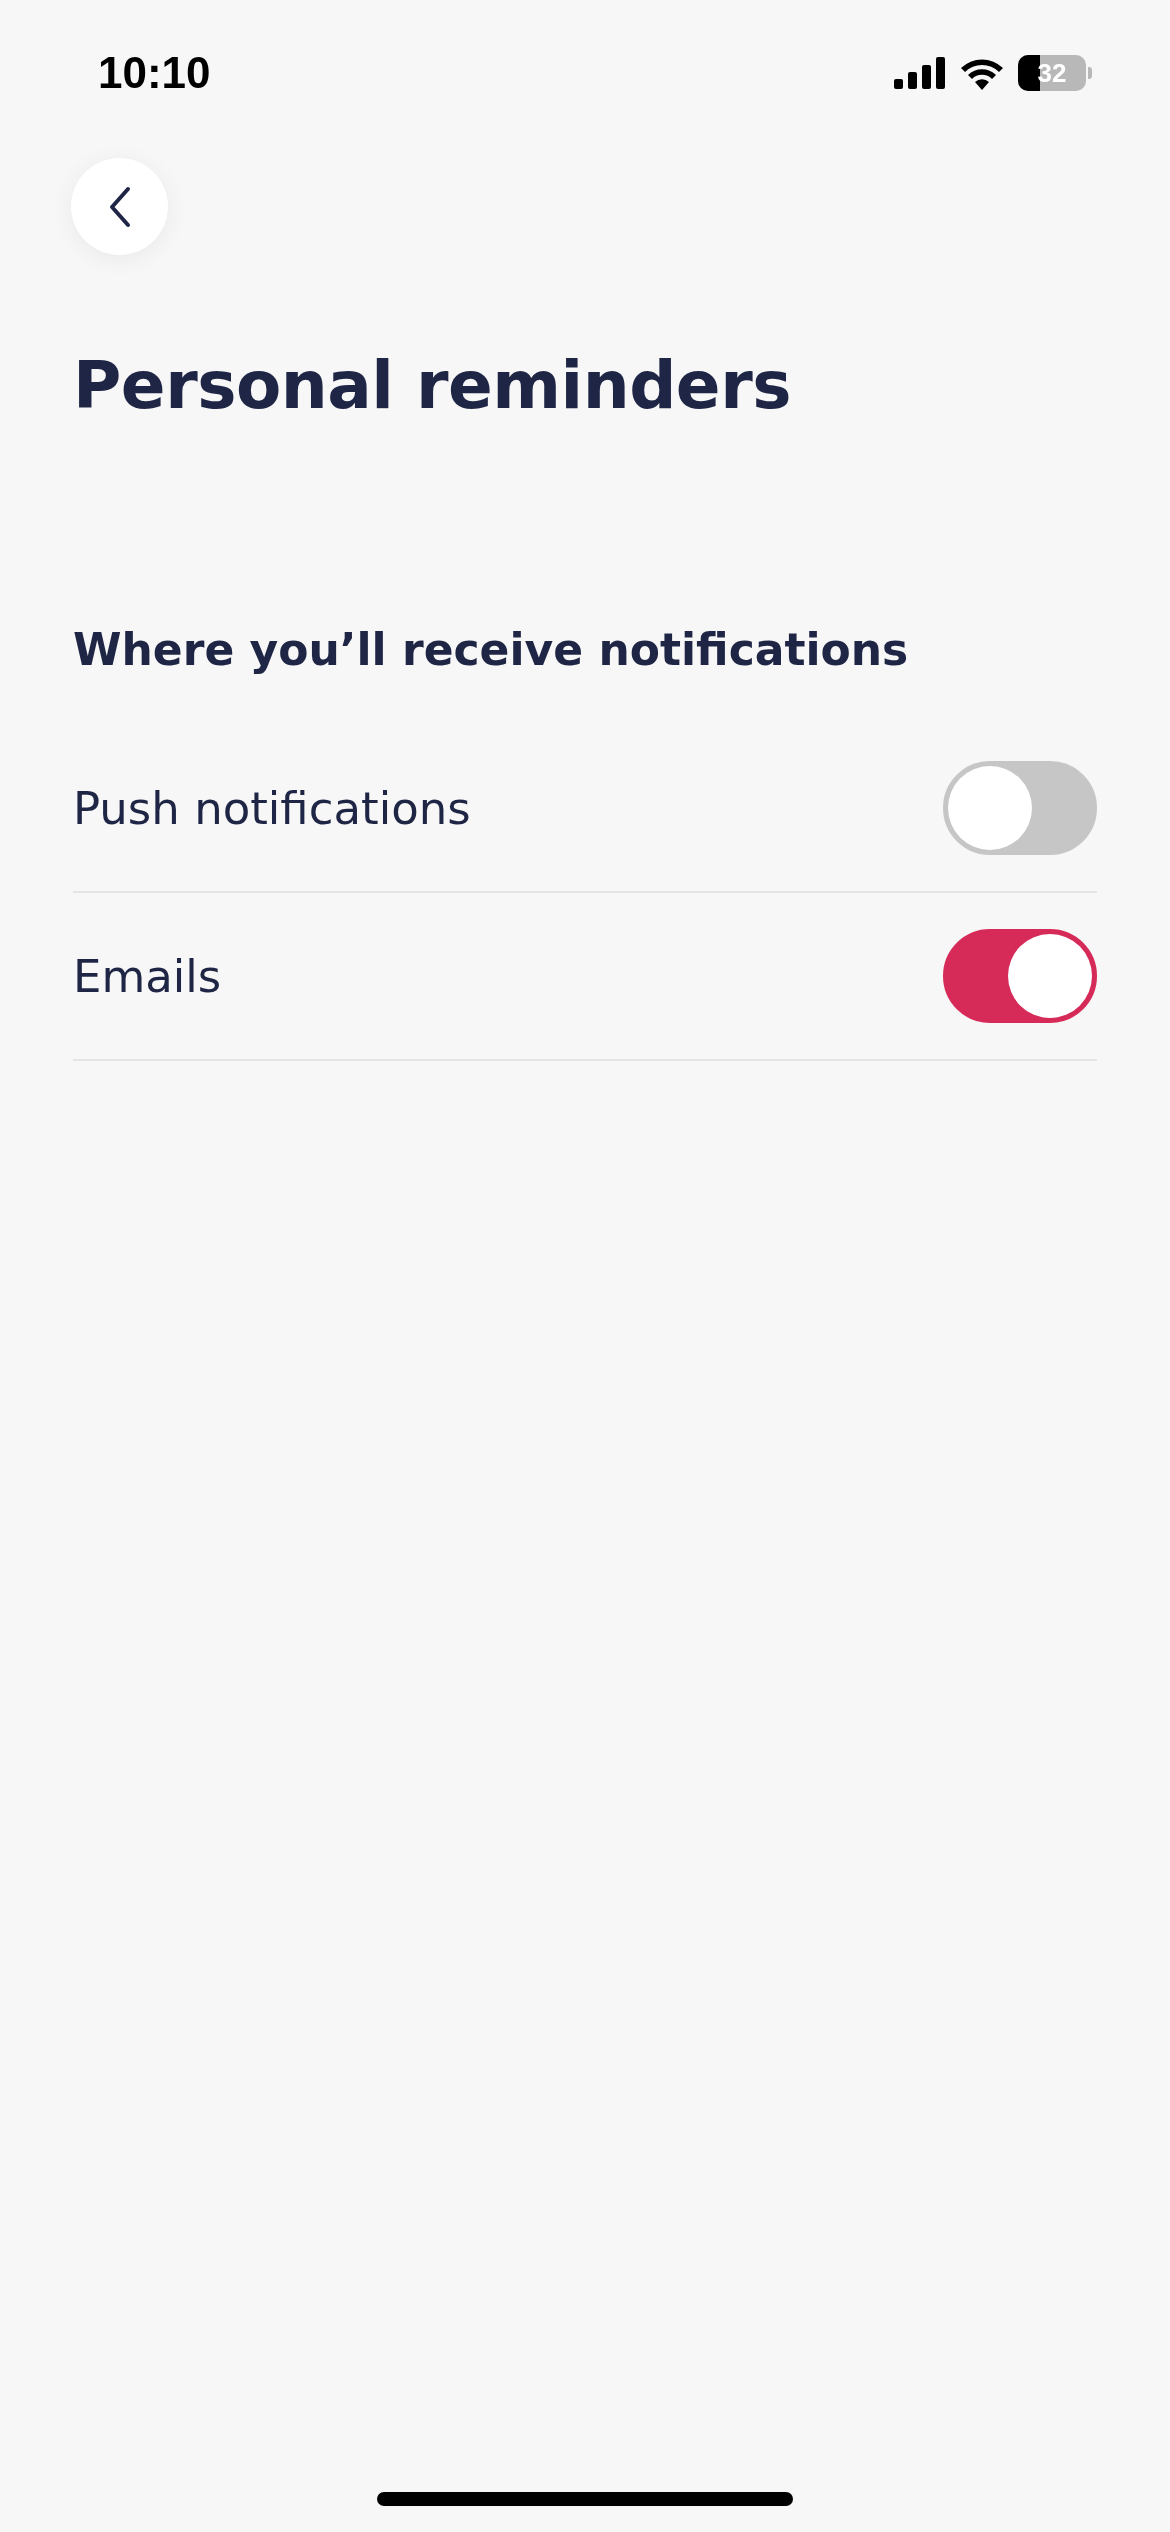  I want to click on status-time: 10:10, so click(154, 73).